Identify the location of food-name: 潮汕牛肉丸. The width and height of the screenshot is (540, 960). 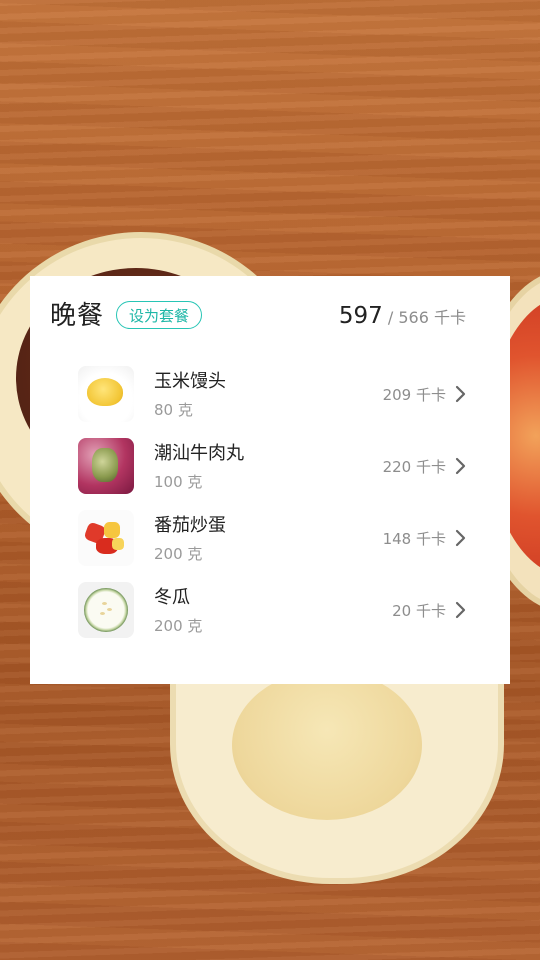
(199, 453).